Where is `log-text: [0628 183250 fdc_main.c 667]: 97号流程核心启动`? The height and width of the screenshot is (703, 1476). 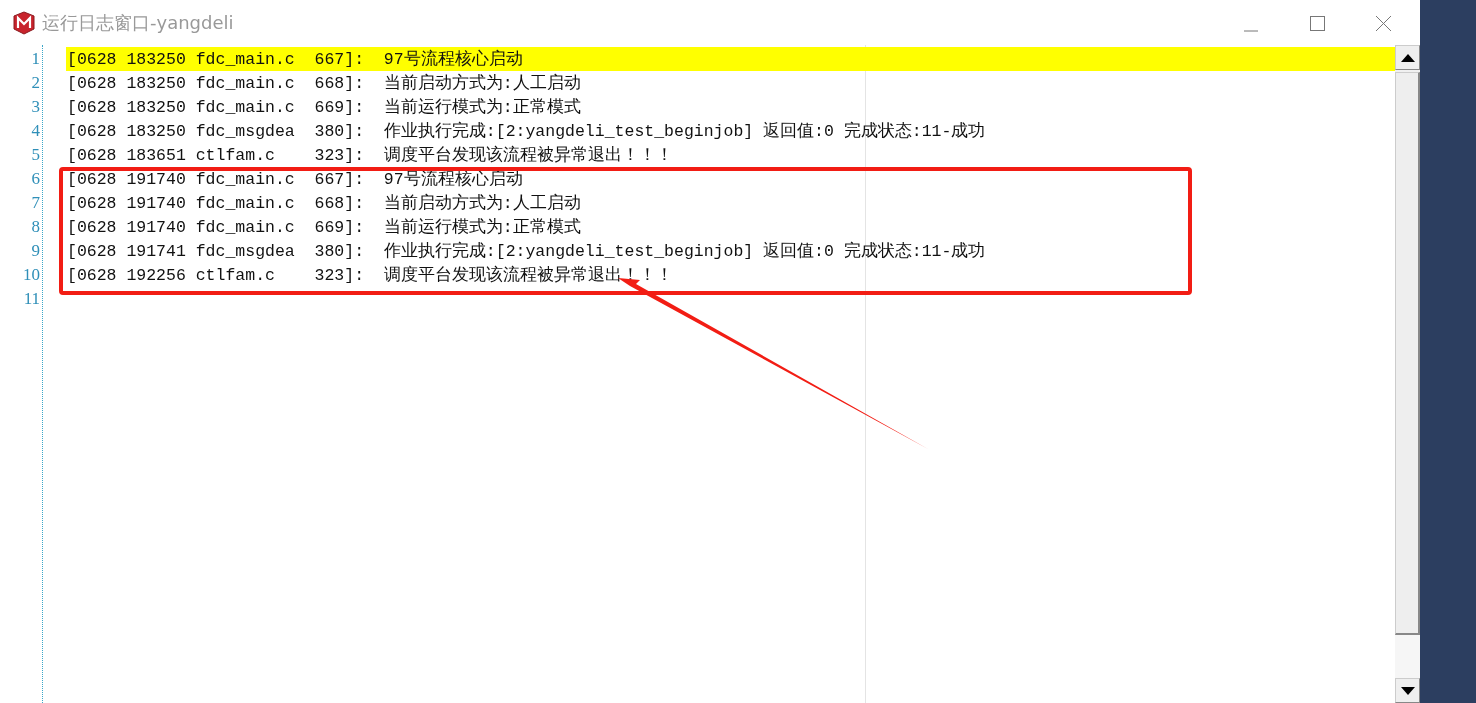 log-text: [0628 183250 fdc_main.c 667]: 97号流程核心启动 is located at coordinates (294, 59).